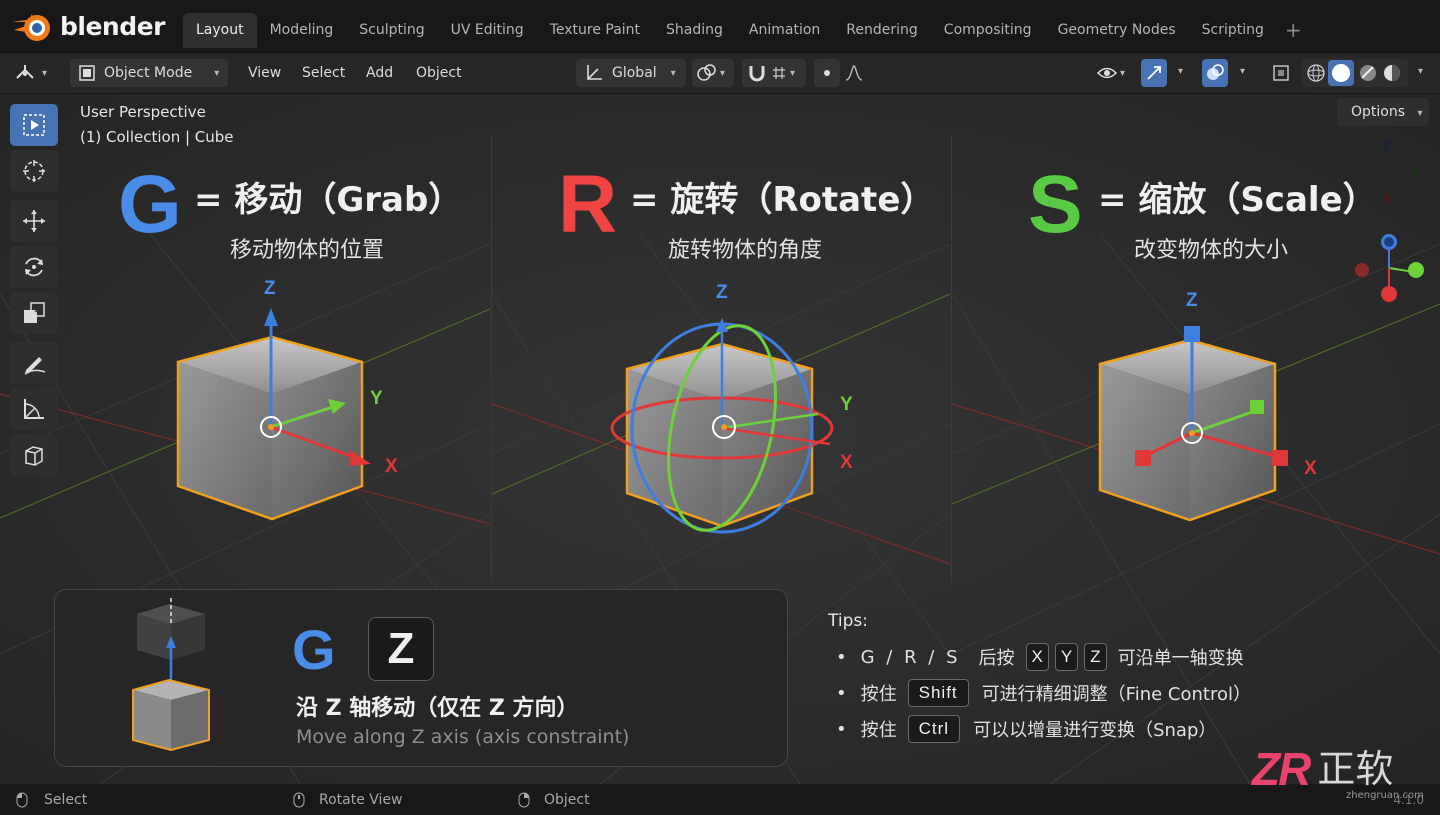 The image size is (1440, 815). I want to click on key-x: X, so click(1037, 657).